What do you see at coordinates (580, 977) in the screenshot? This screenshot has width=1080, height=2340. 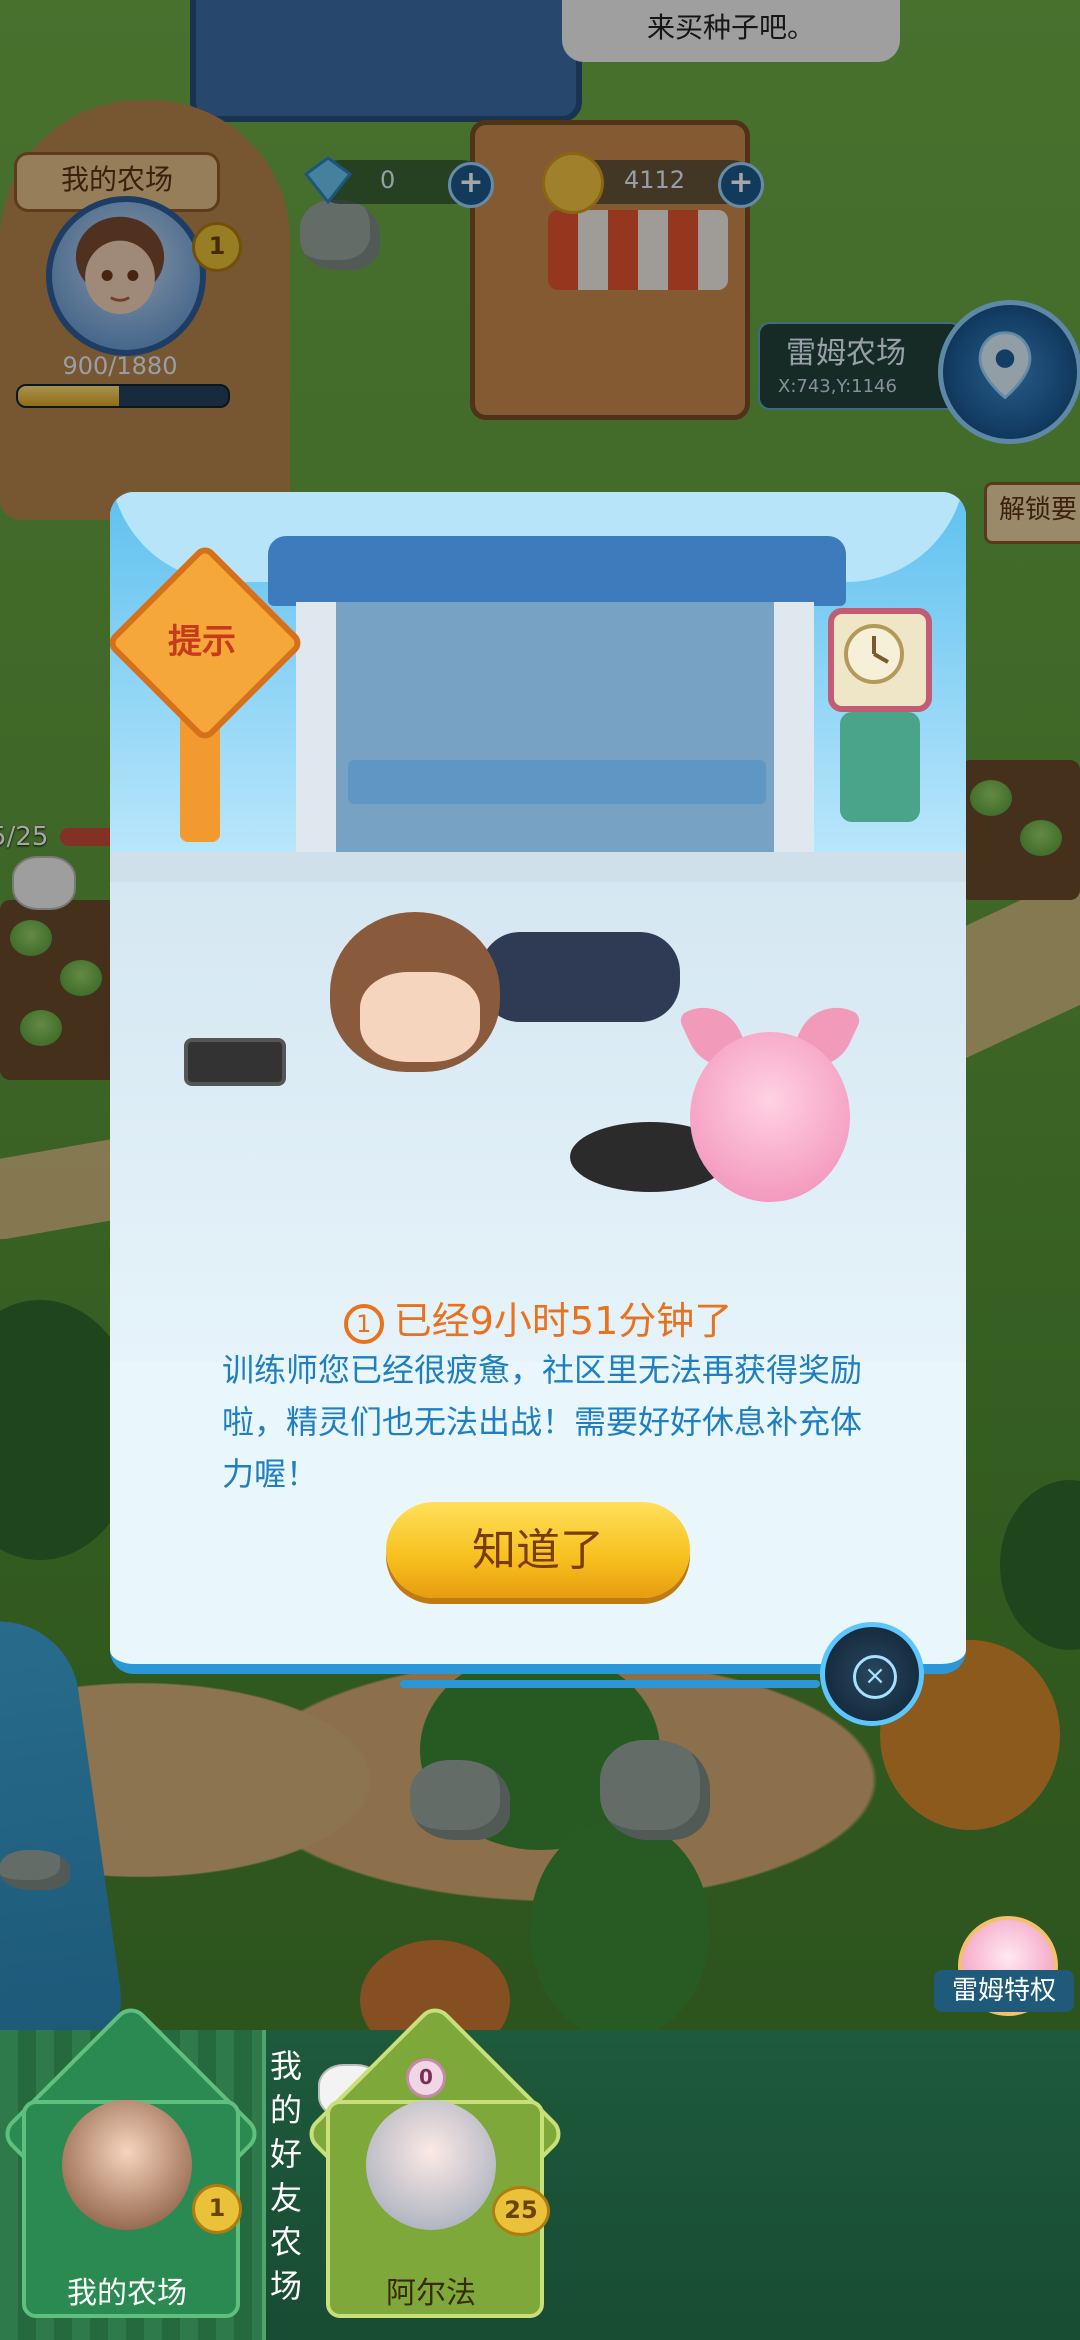 I see `trainer-body` at bounding box center [580, 977].